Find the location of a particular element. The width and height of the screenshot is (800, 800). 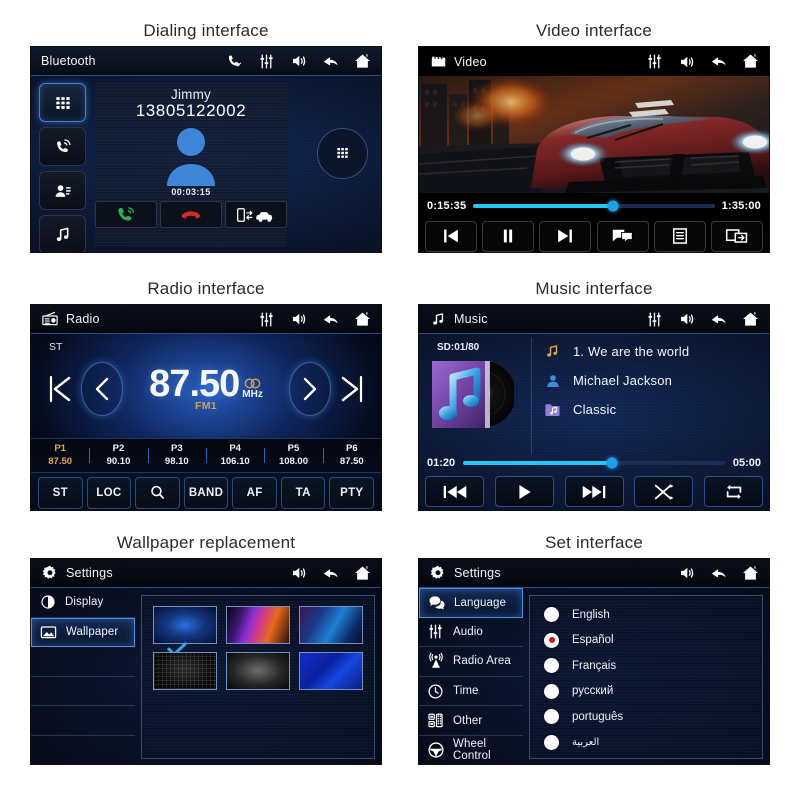

radio-preset-p5: P5 108.00 is located at coordinates (293, 456).